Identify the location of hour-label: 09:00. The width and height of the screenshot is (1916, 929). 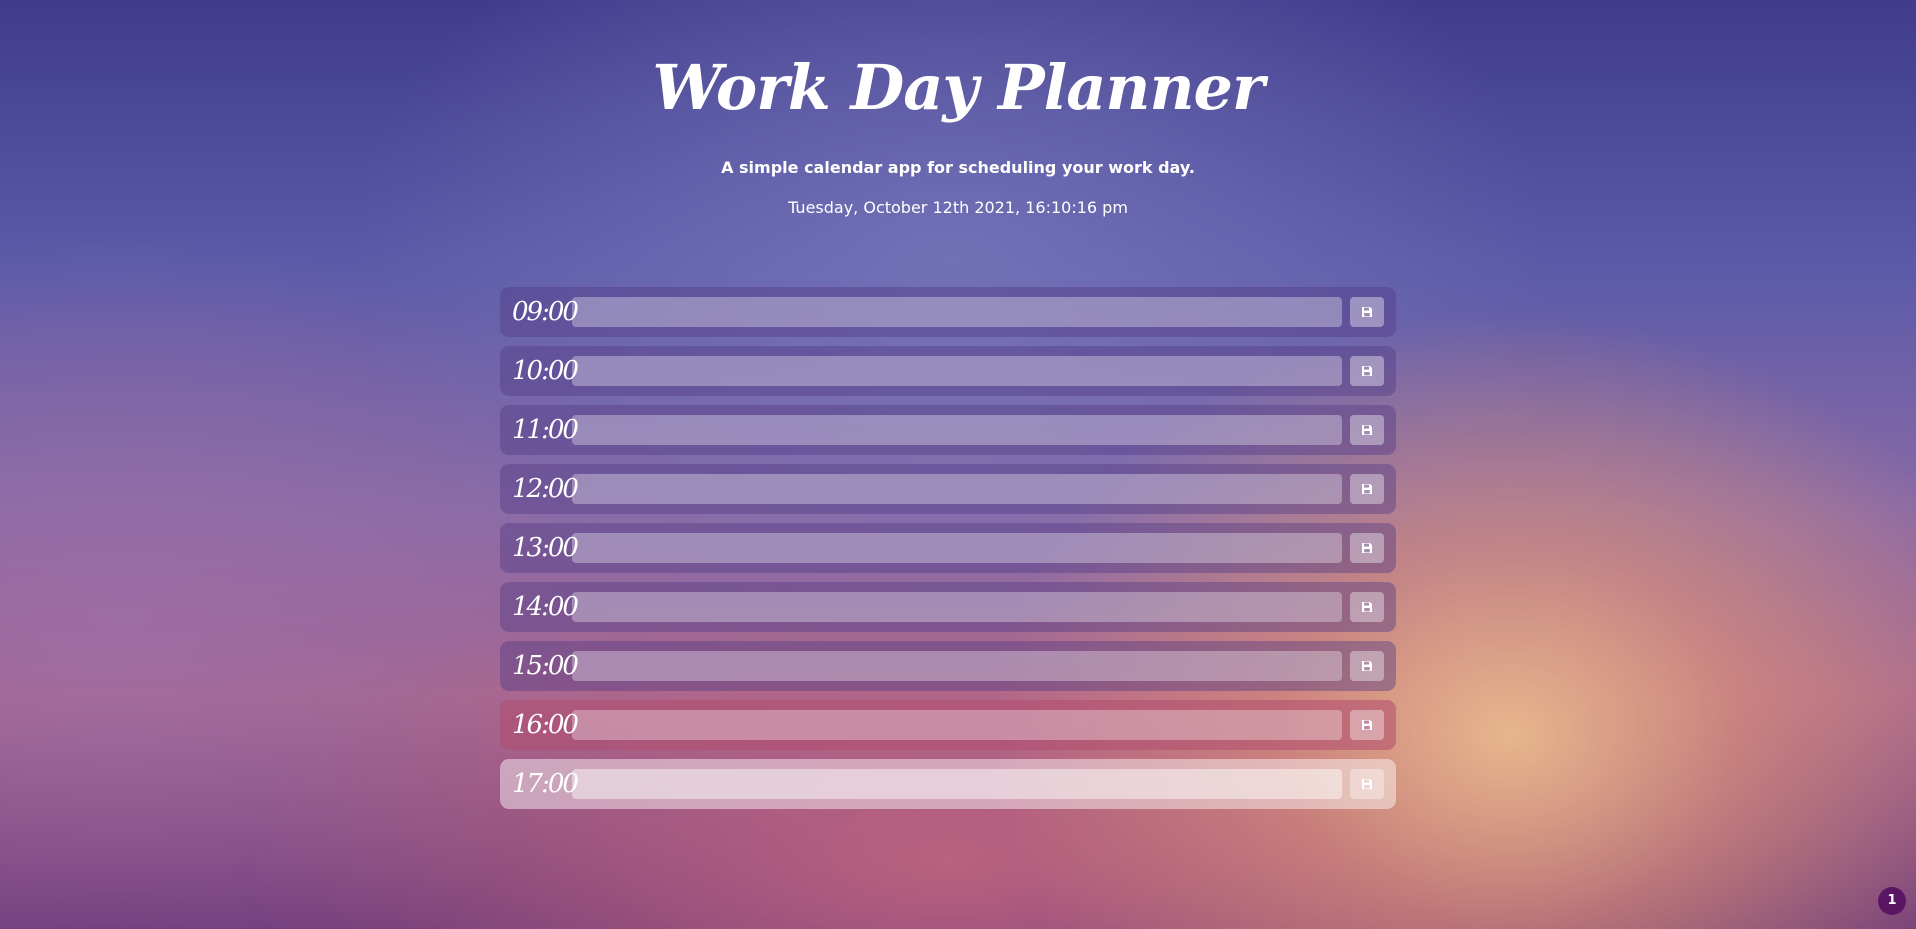
(545, 312).